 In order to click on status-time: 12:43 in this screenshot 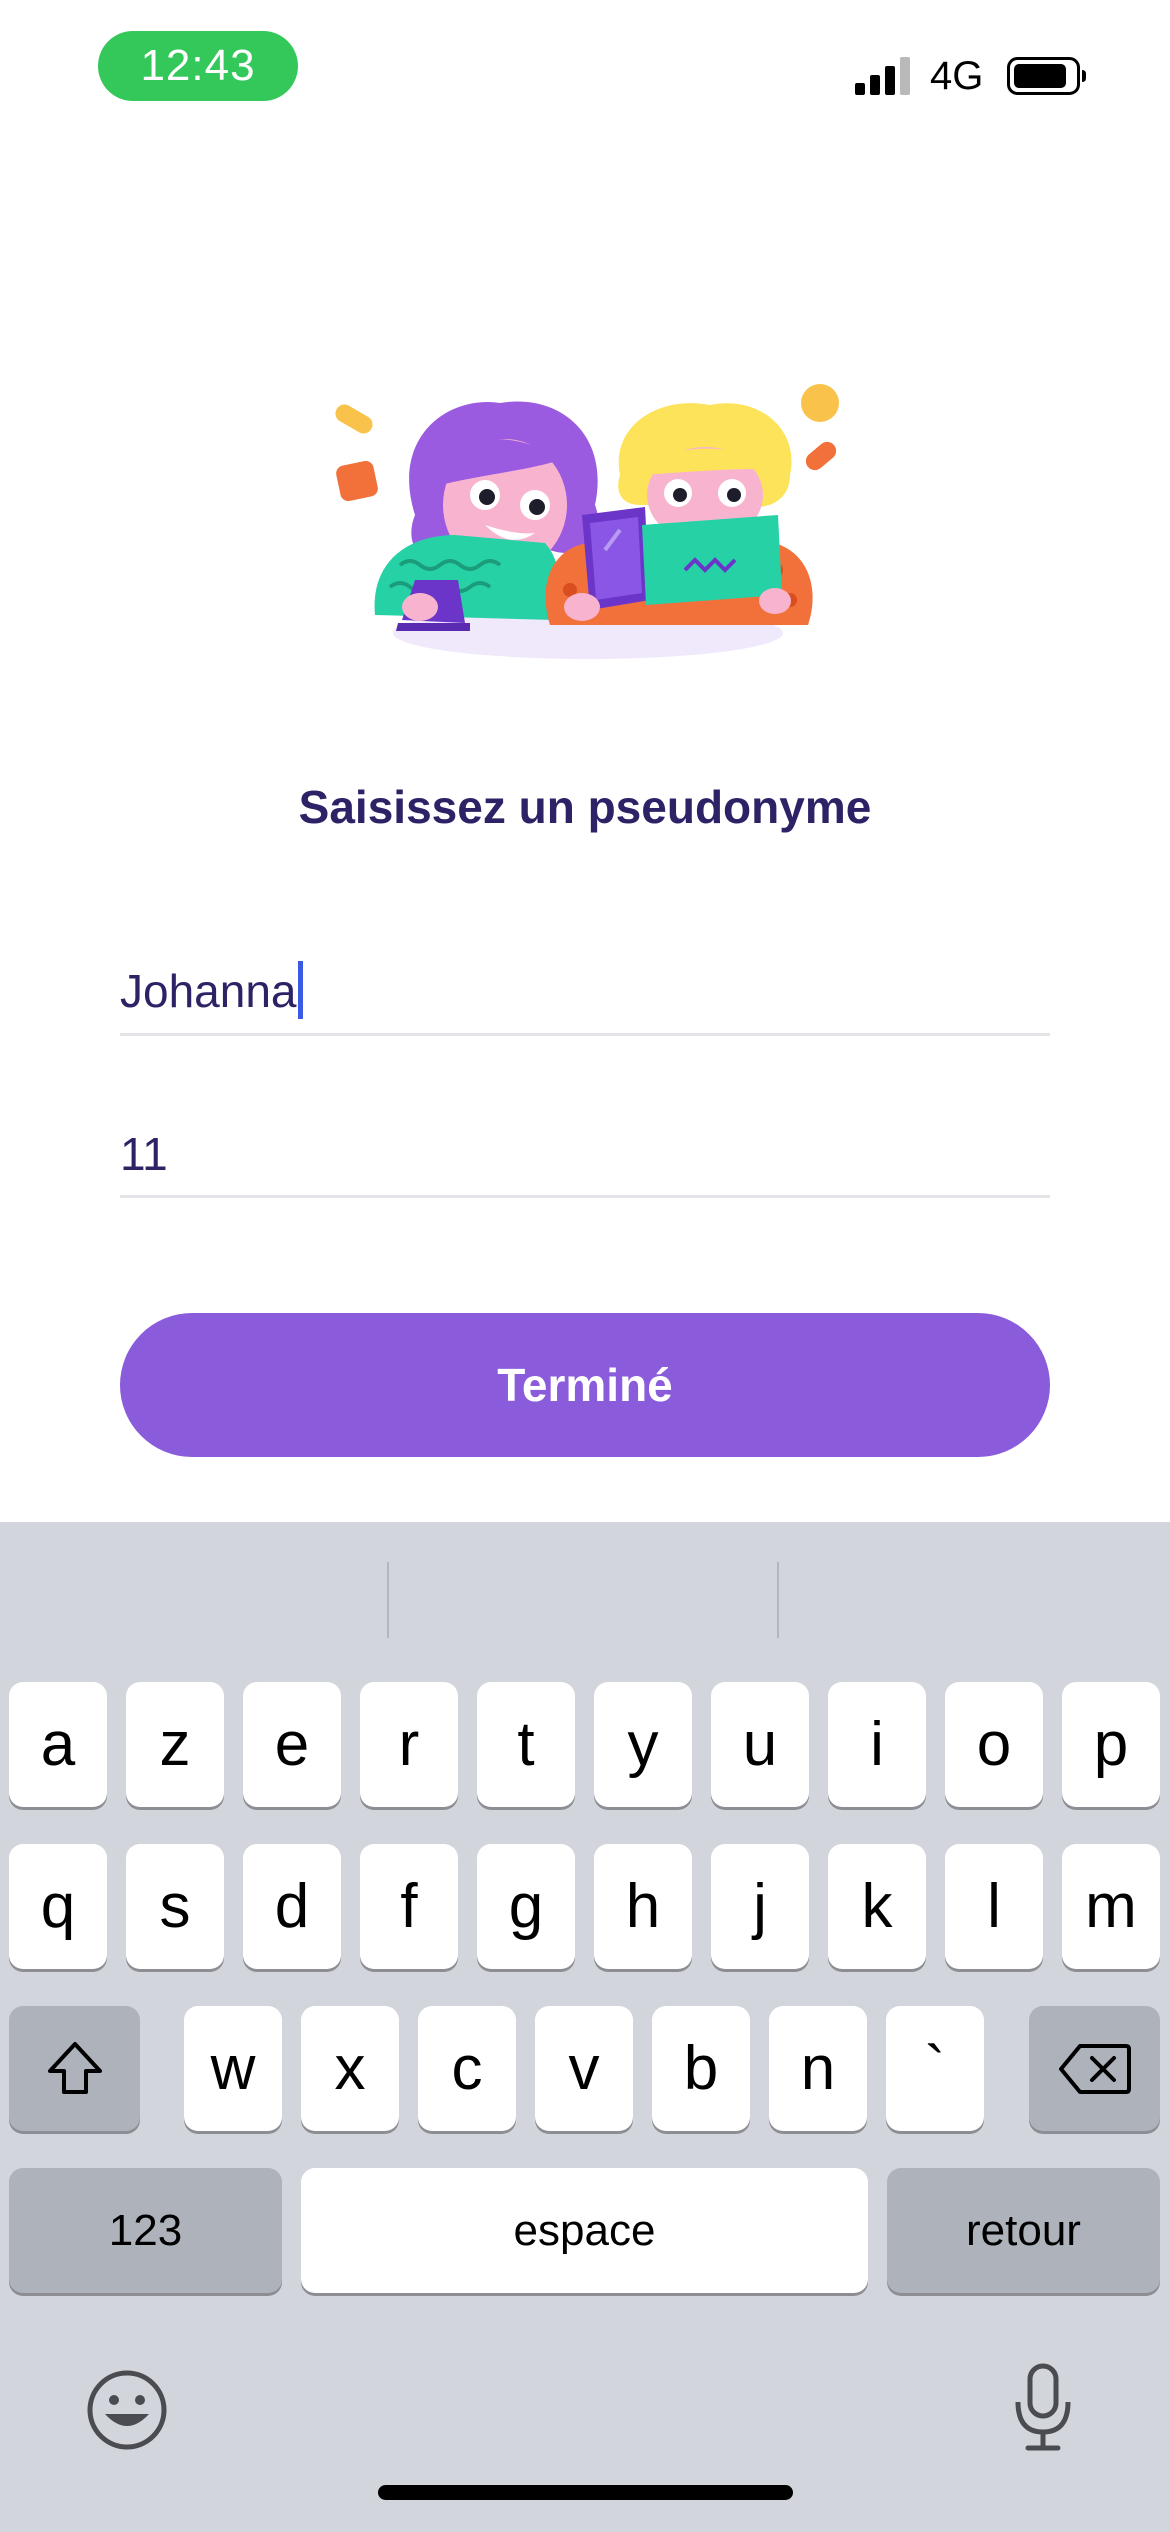, I will do `click(198, 66)`.